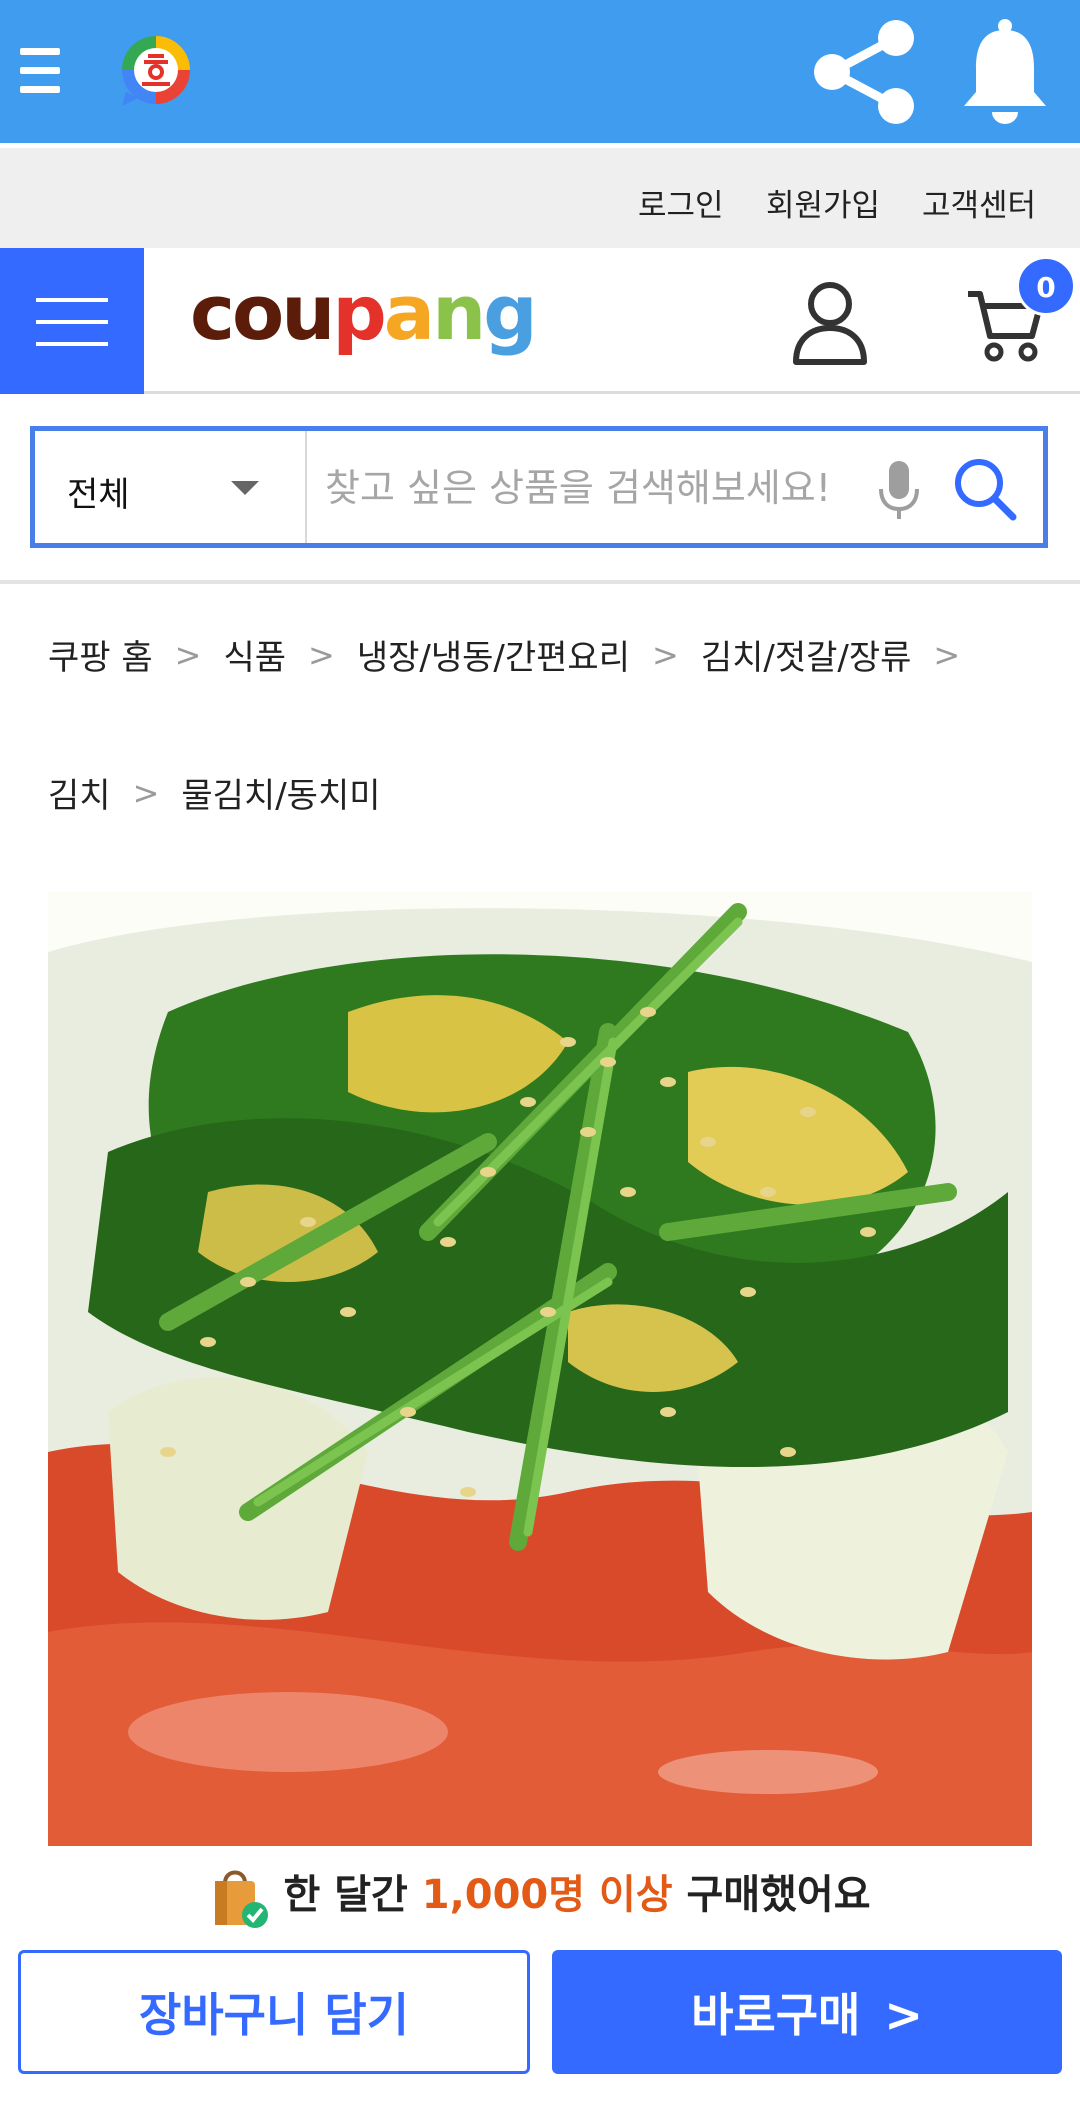 This screenshot has width=1080, height=2105. I want to click on purchase-count-banner: 한 달간 1,000명 이상 구매했어요, so click(540, 1899).